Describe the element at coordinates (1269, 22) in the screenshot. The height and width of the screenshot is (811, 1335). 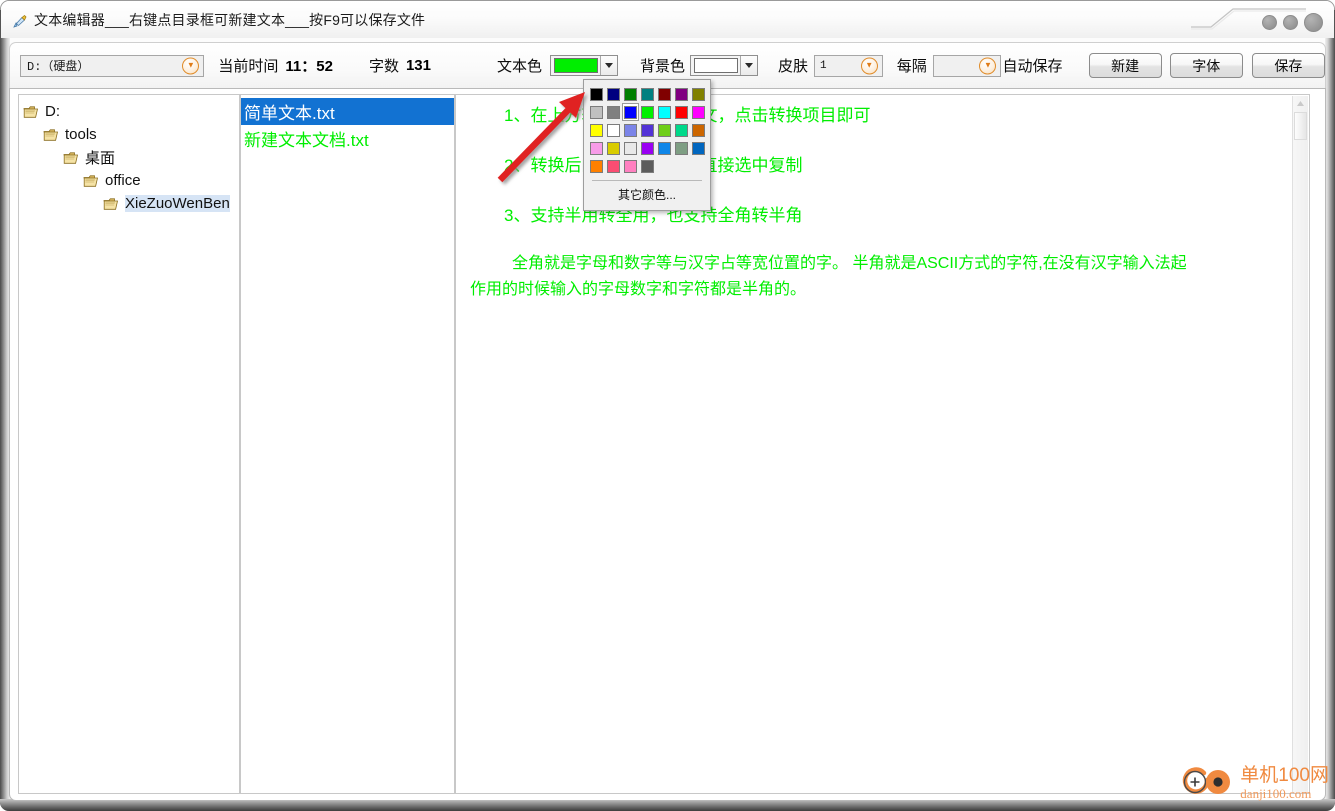
I see `minimize-button` at that location.